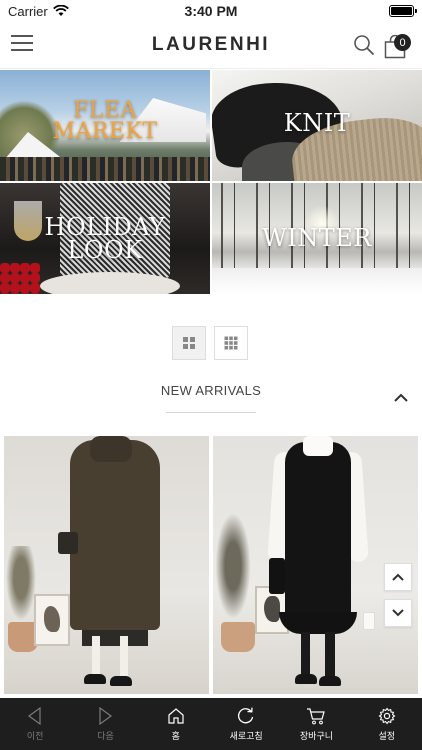  I want to click on battery-level, so click(401, 11).